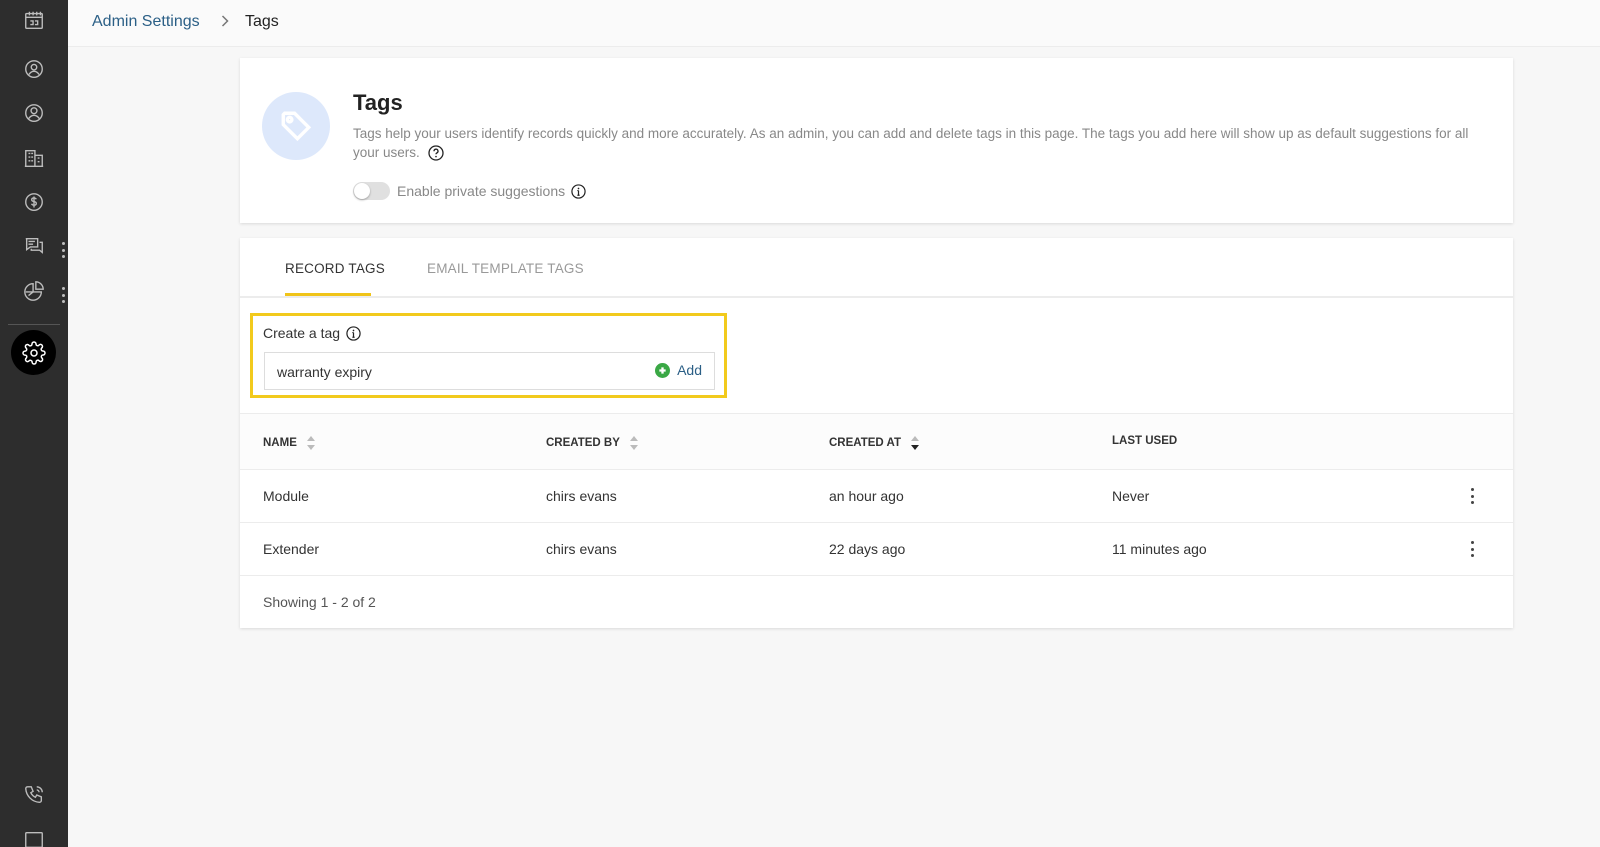 The height and width of the screenshot is (847, 1600). I want to click on building-icon, so click(34, 158).